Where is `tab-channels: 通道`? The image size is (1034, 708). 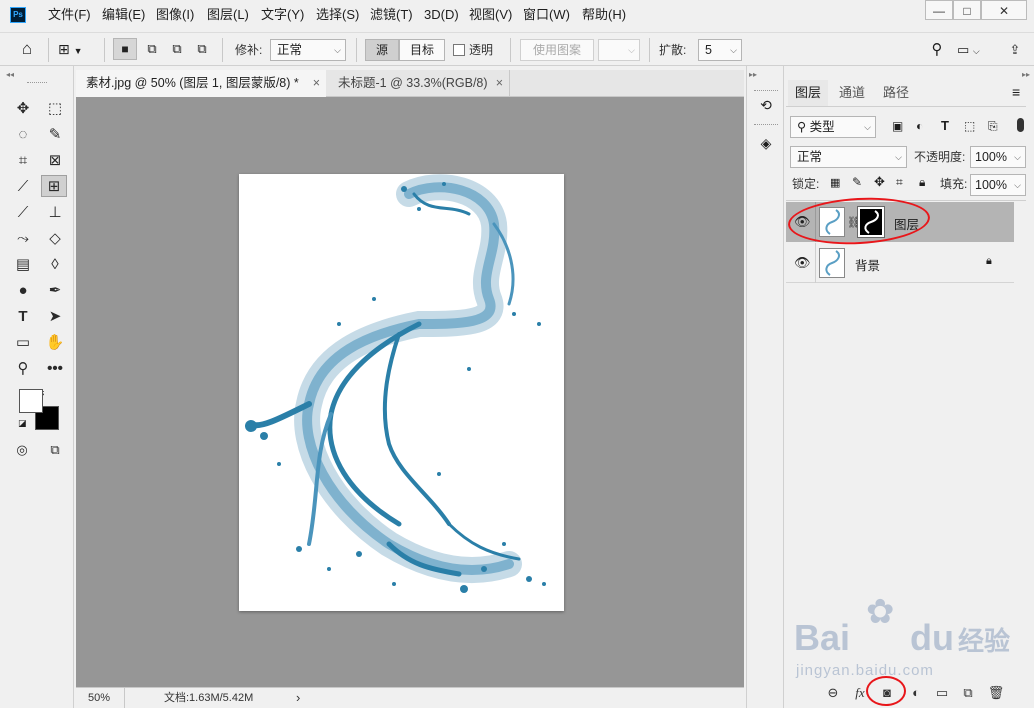 tab-channels: 通道 is located at coordinates (852, 93).